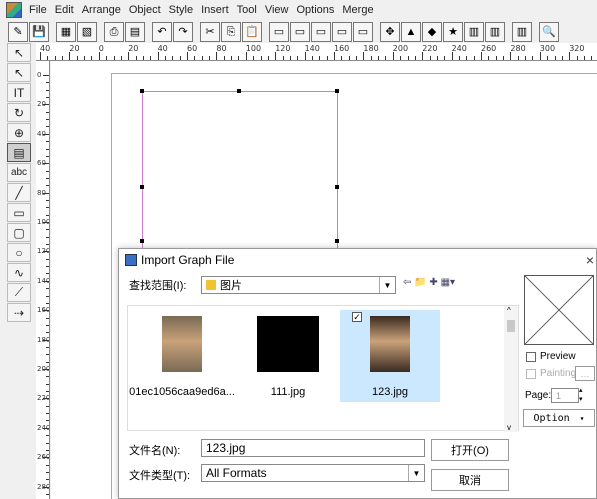  I want to click on menu-insert: Insert, so click(215, 10).